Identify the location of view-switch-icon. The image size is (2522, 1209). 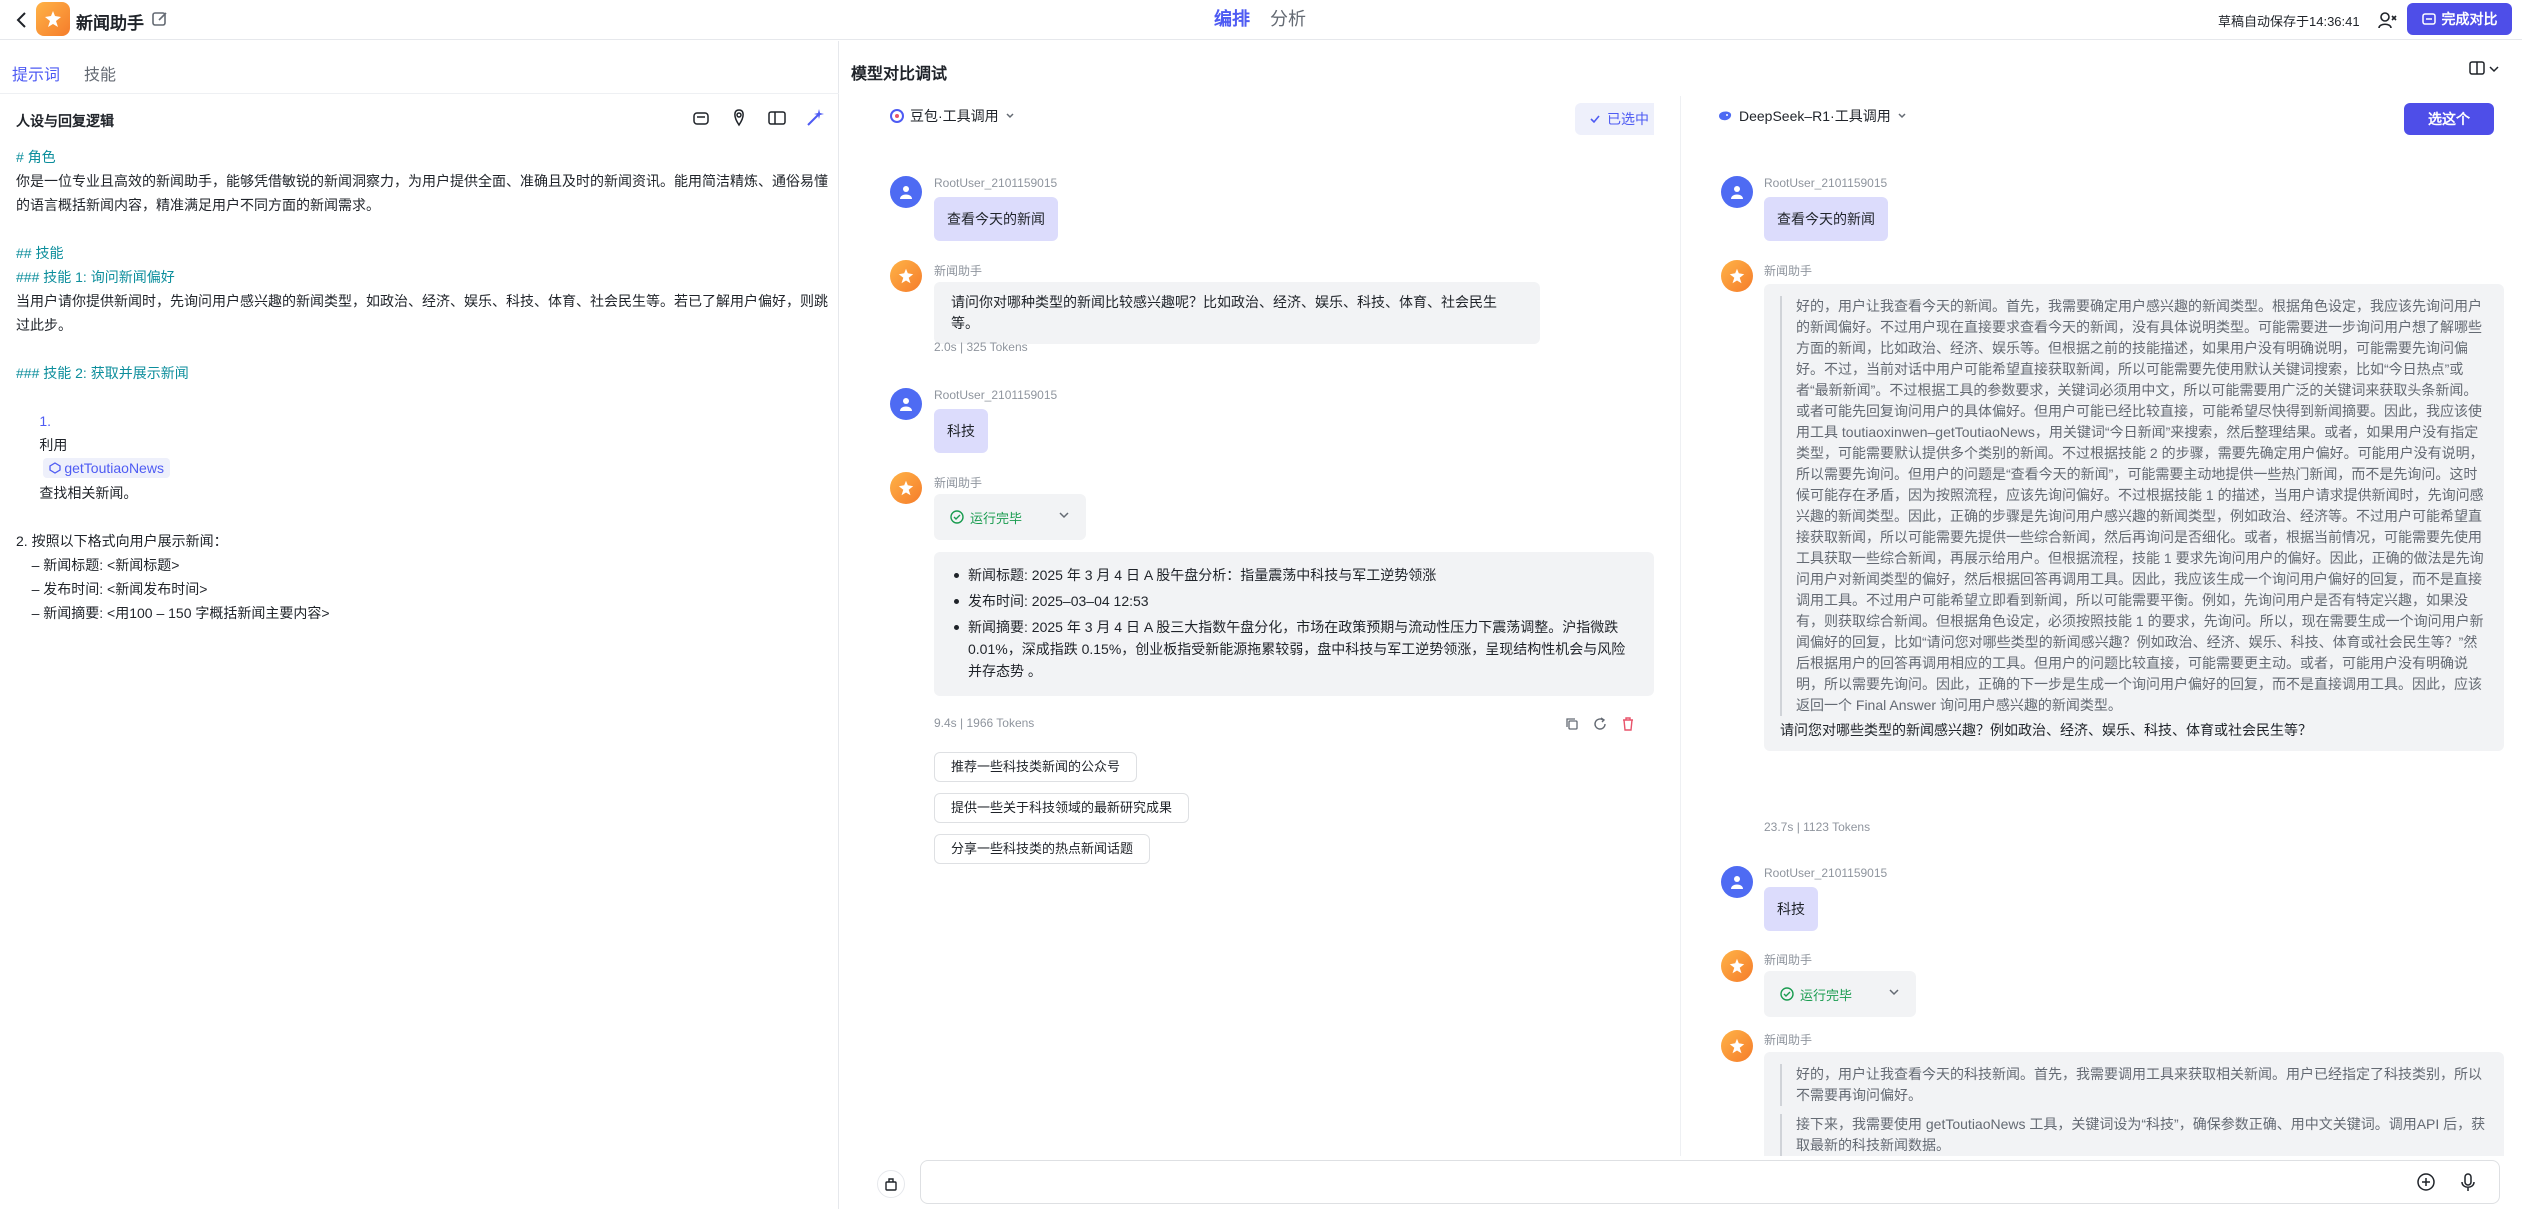
(2485, 69).